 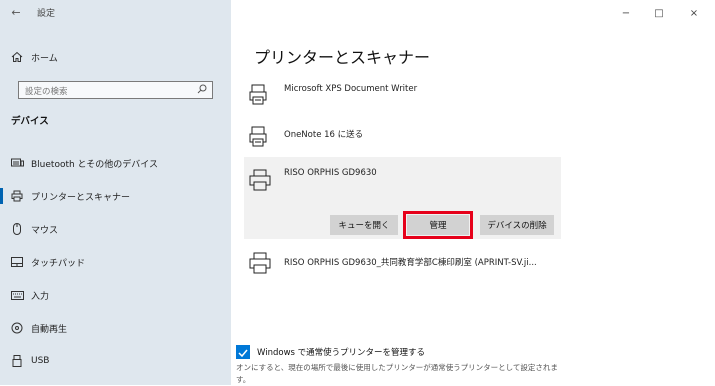 I want to click on autoplay-icon, so click(x=17, y=328).